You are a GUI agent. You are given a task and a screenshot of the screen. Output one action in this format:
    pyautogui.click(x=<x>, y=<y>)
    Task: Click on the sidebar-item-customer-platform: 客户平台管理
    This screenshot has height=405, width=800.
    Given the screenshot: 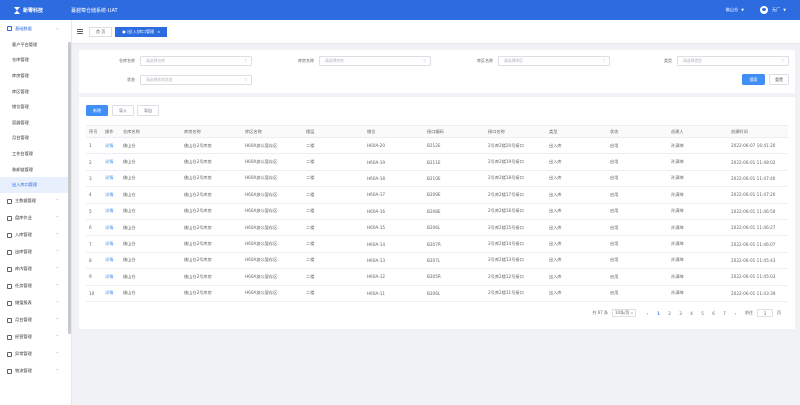 What is the action you would take?
    pyautogui.click(x=35, y=45)
    